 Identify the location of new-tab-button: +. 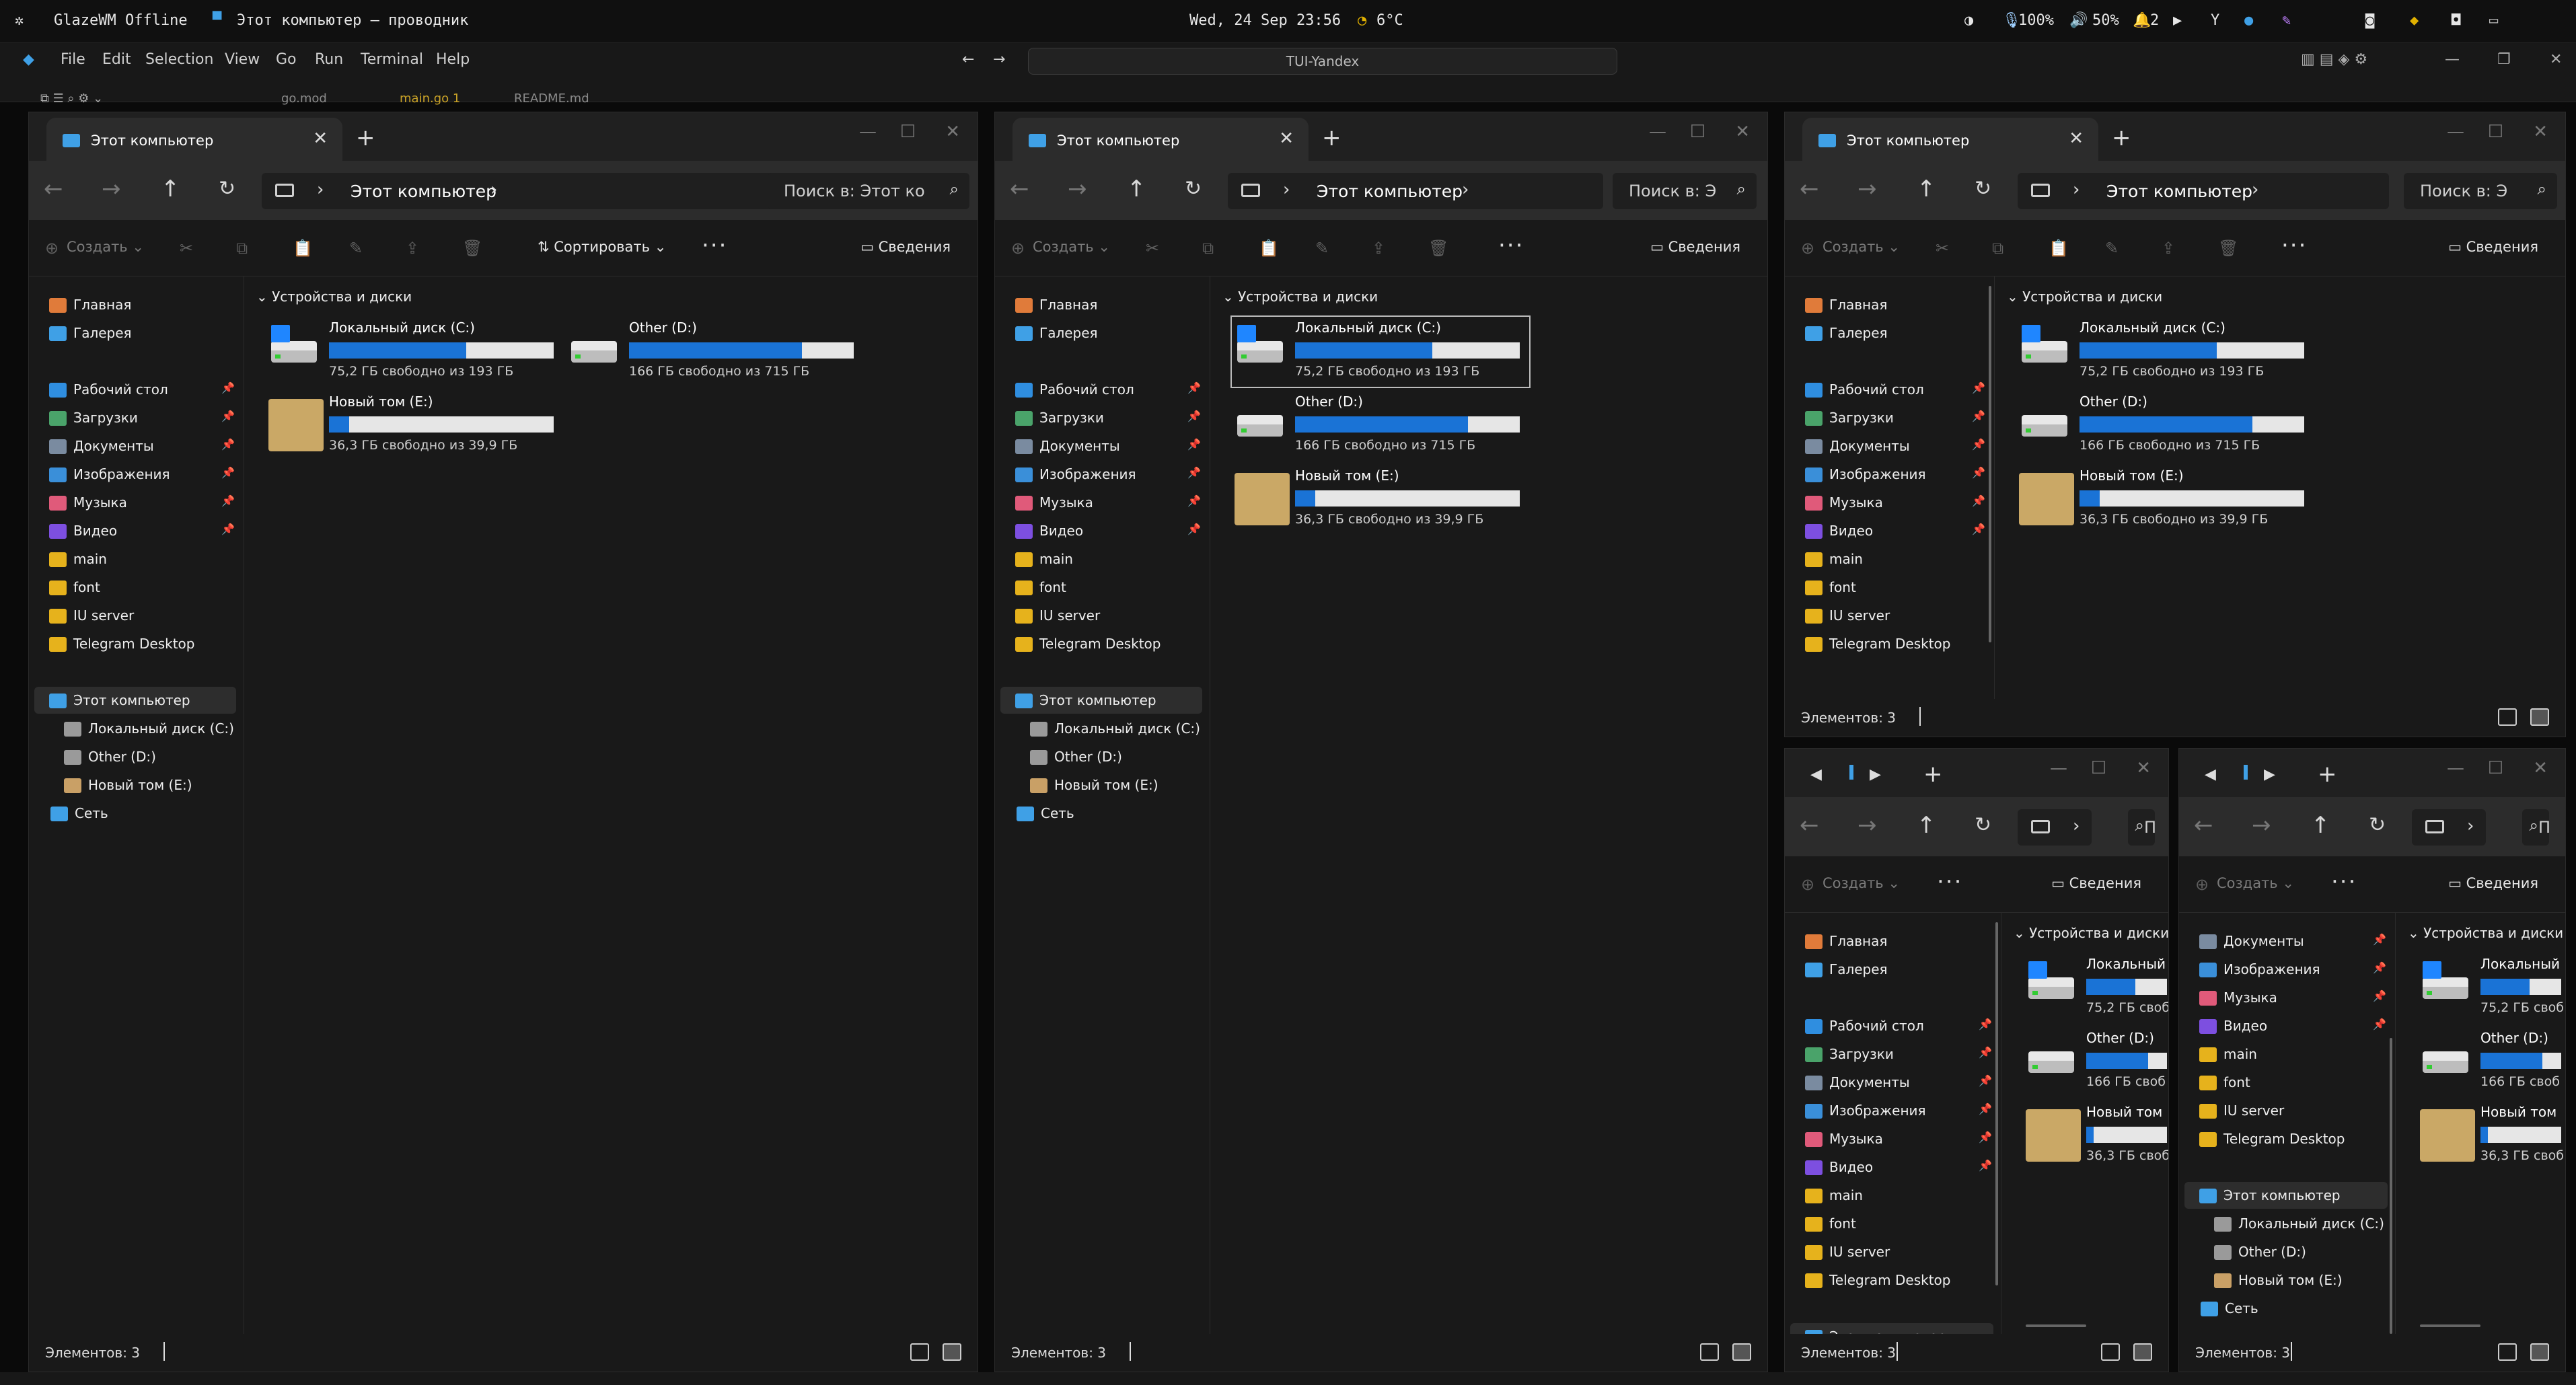
(1331, 137).